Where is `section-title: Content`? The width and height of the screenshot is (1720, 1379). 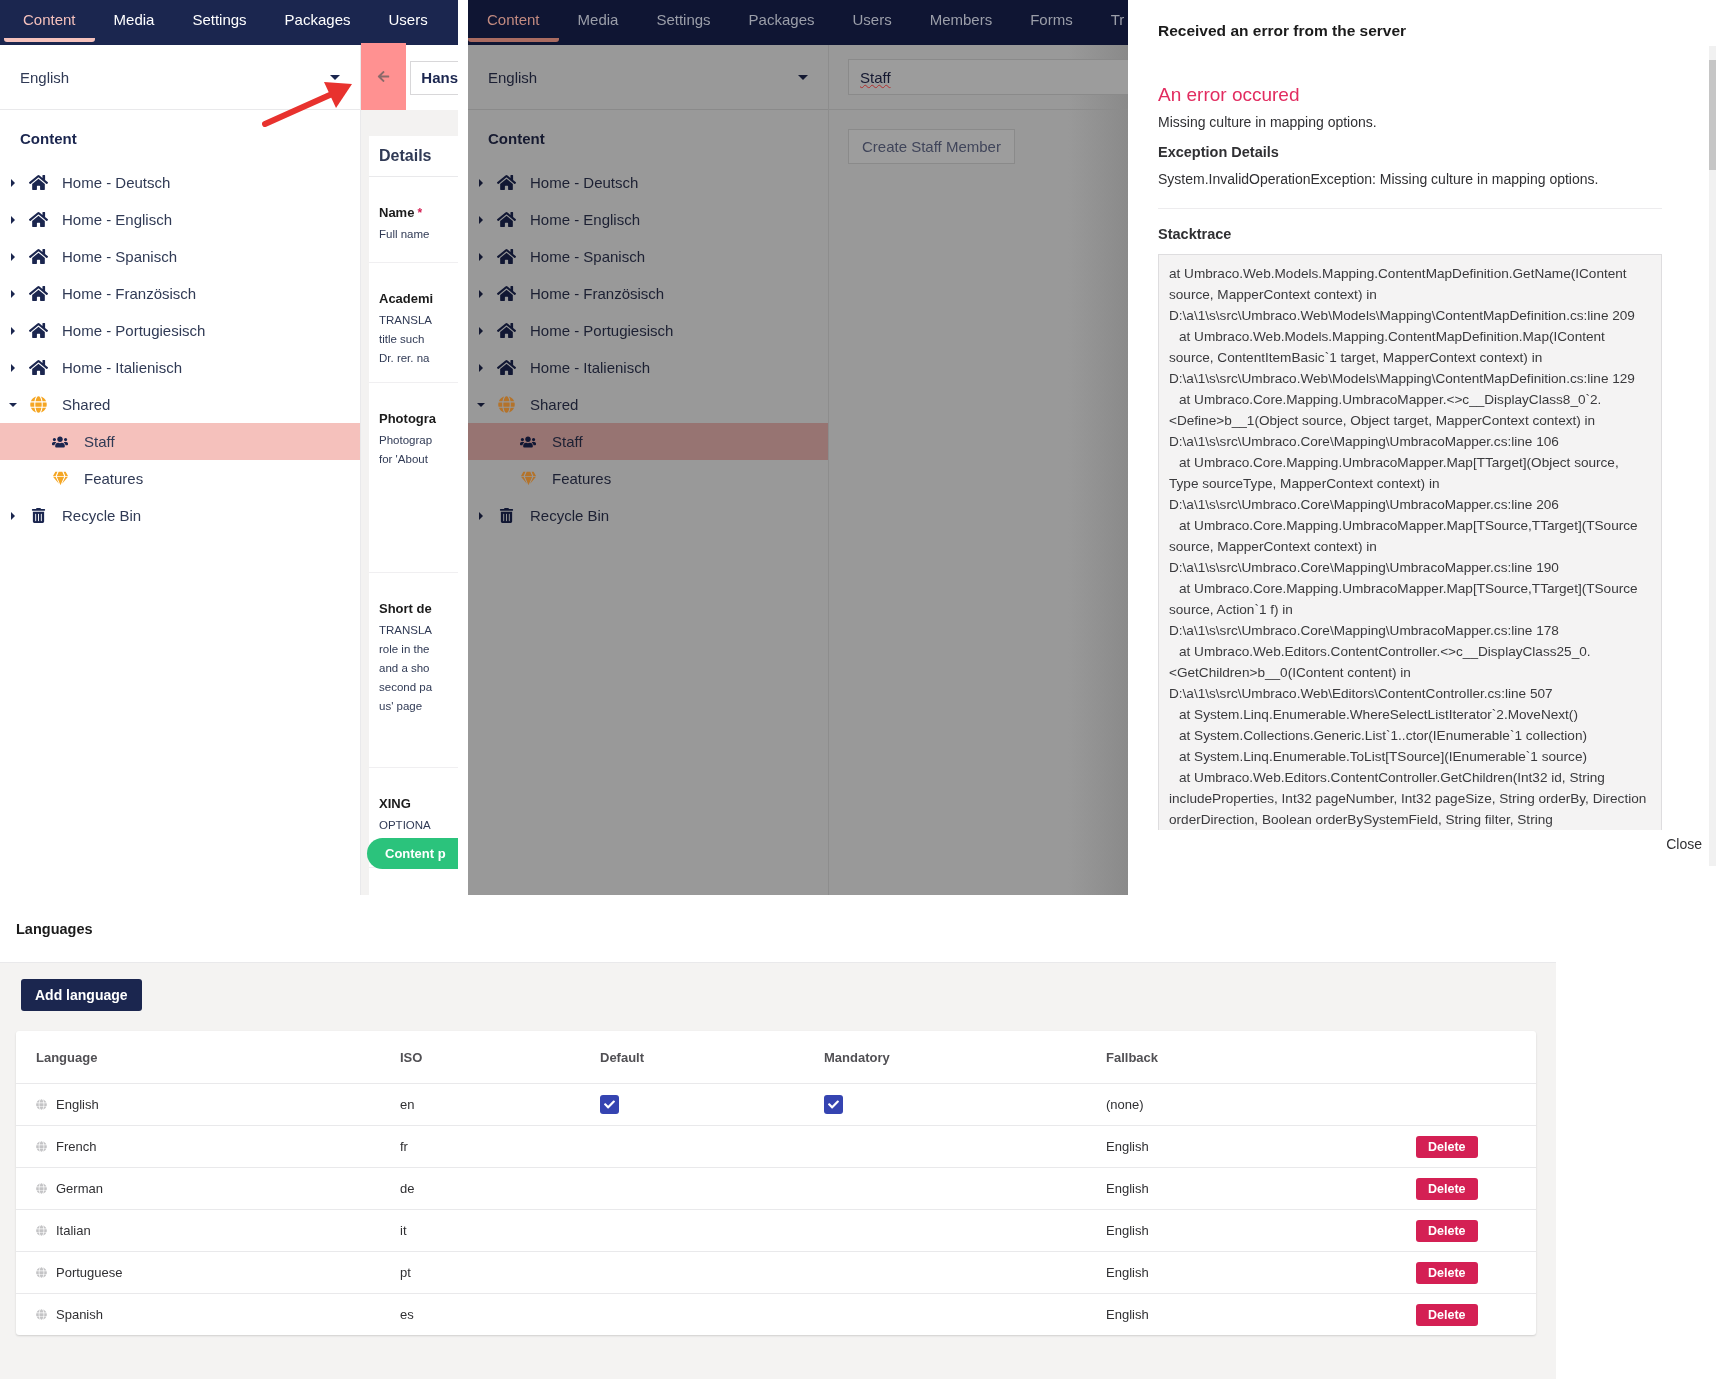
section-title: Content is located at coordinates (516, 139).